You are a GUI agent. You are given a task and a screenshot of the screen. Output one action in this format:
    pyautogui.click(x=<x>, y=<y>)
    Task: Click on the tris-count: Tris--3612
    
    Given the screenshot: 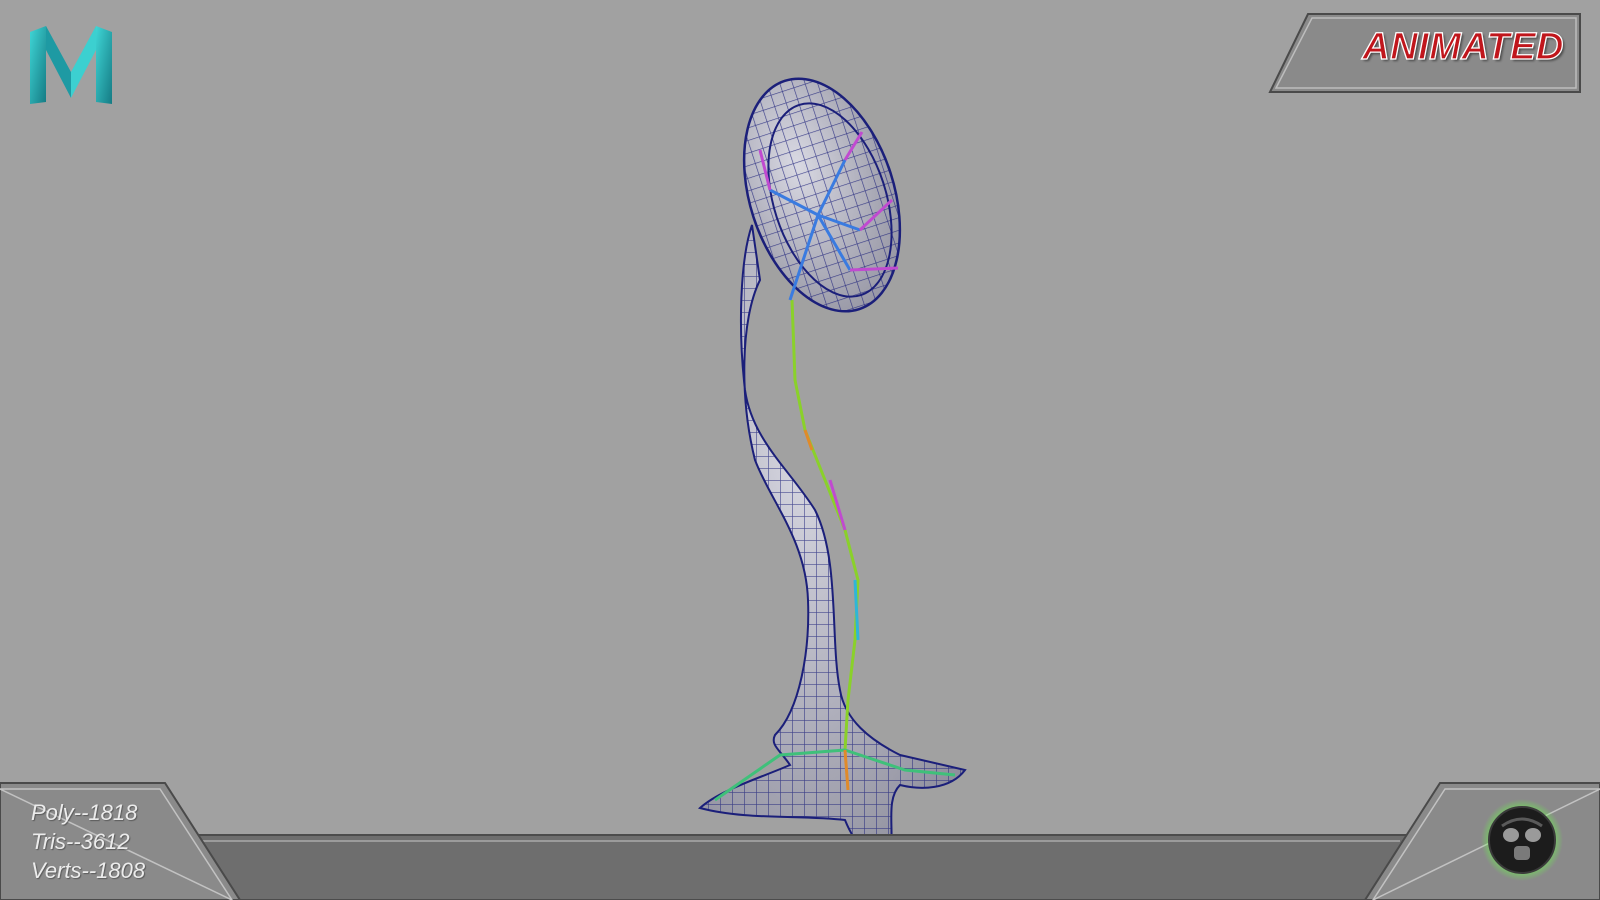 What is the action you would take?
    pyautogui.click(x=80, y=841)
    